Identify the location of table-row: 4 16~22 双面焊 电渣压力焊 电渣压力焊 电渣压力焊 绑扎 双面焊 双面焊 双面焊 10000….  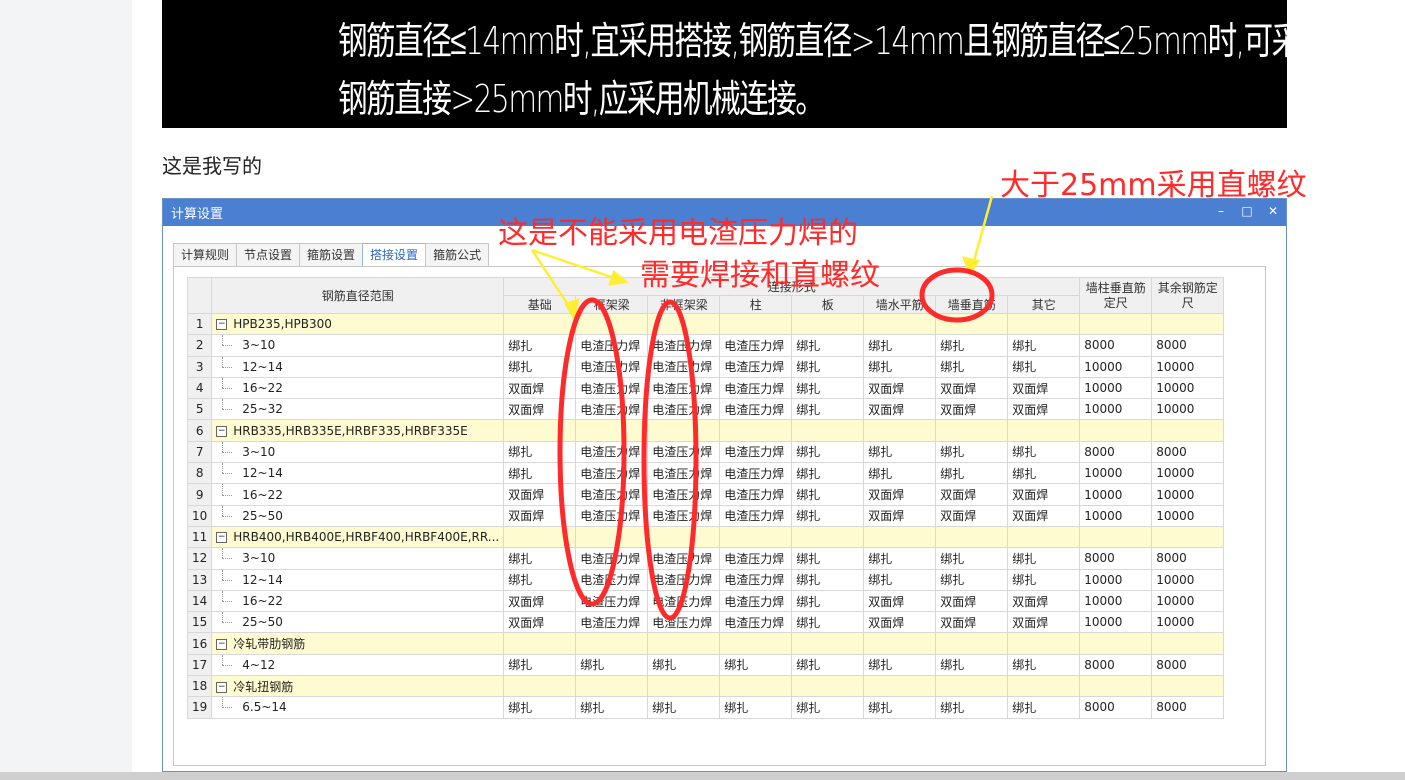
(705, 388).